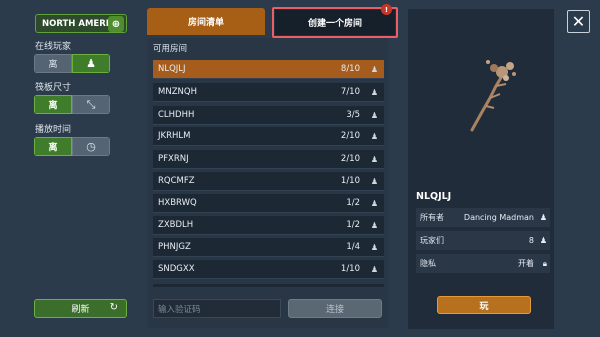 This screenshot has height=337, width=600. I want to click on refresh-button: 刷新 ↻, so click(80, 308).